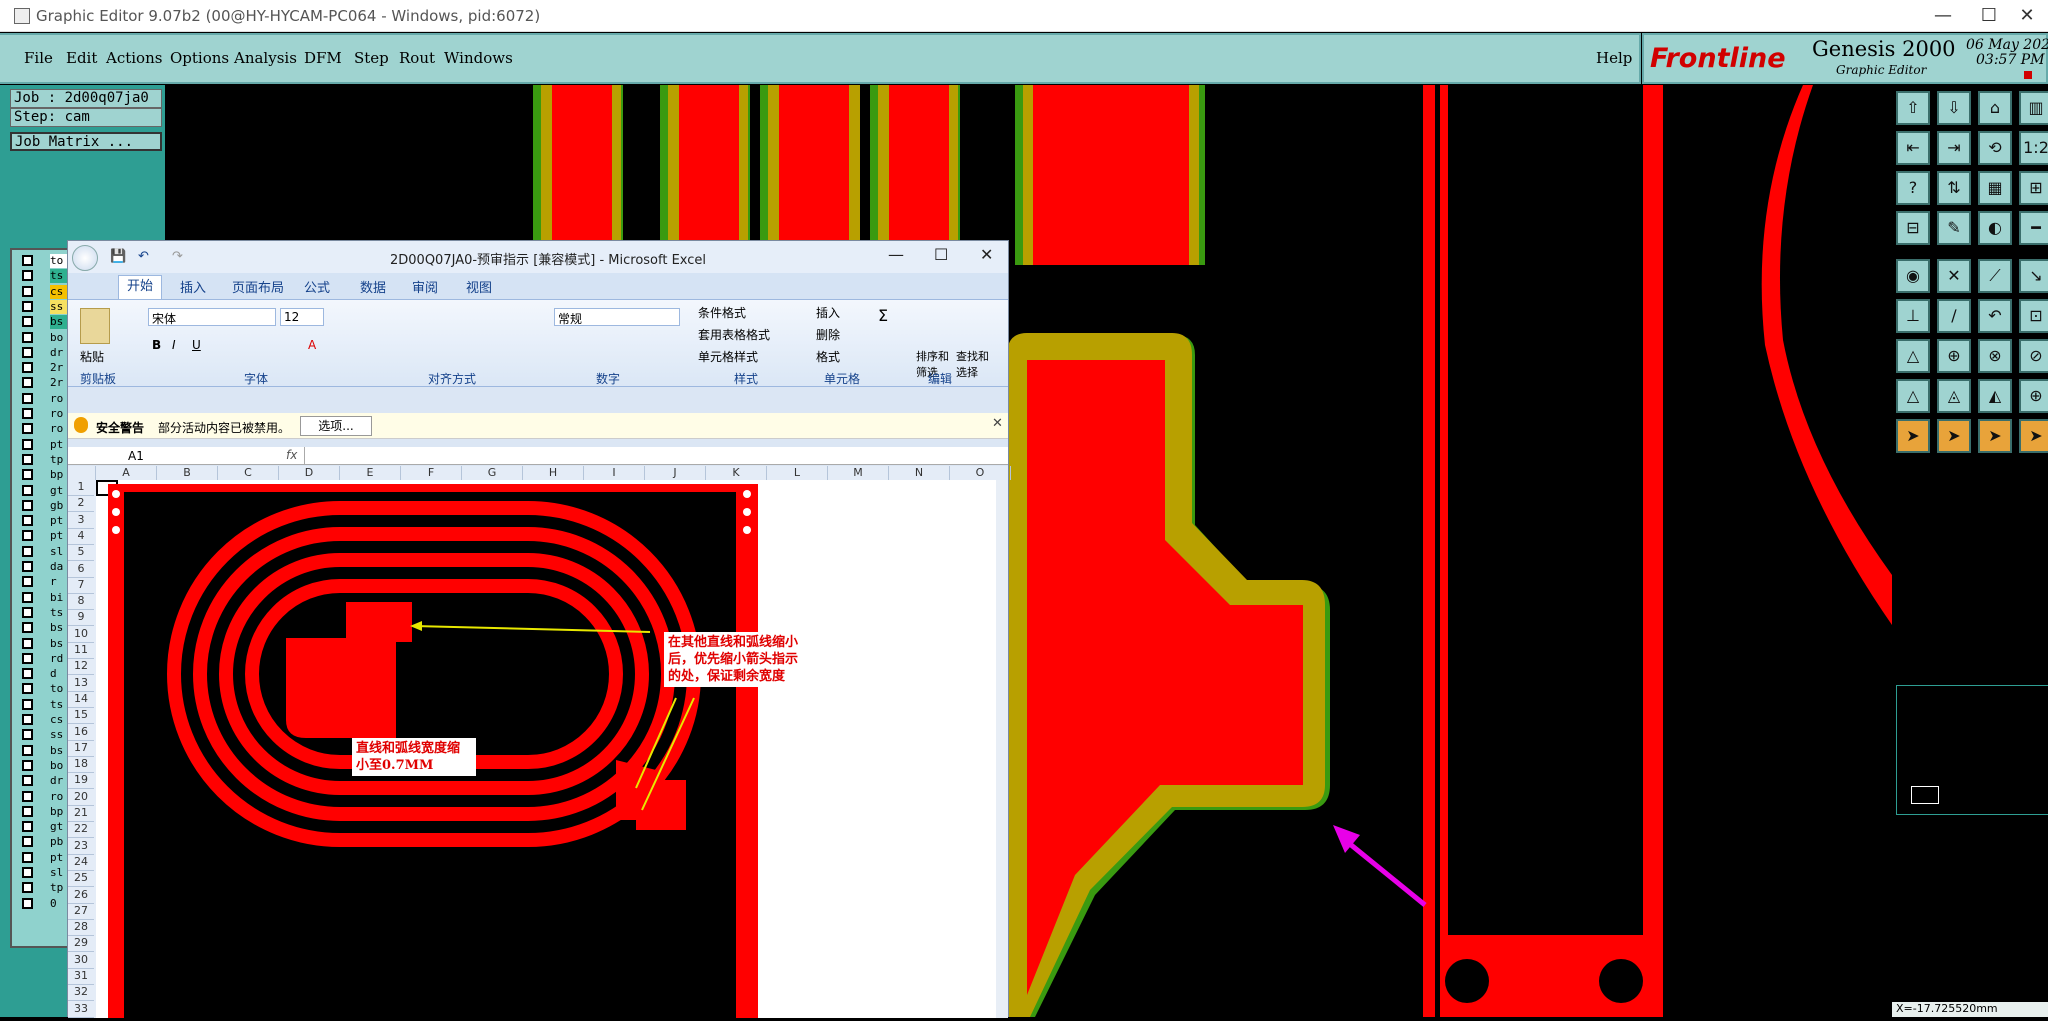 The height and width of the screenshot is (1021, 2048). I want to click on ribbon-tab: 插入, so click(193, 286).